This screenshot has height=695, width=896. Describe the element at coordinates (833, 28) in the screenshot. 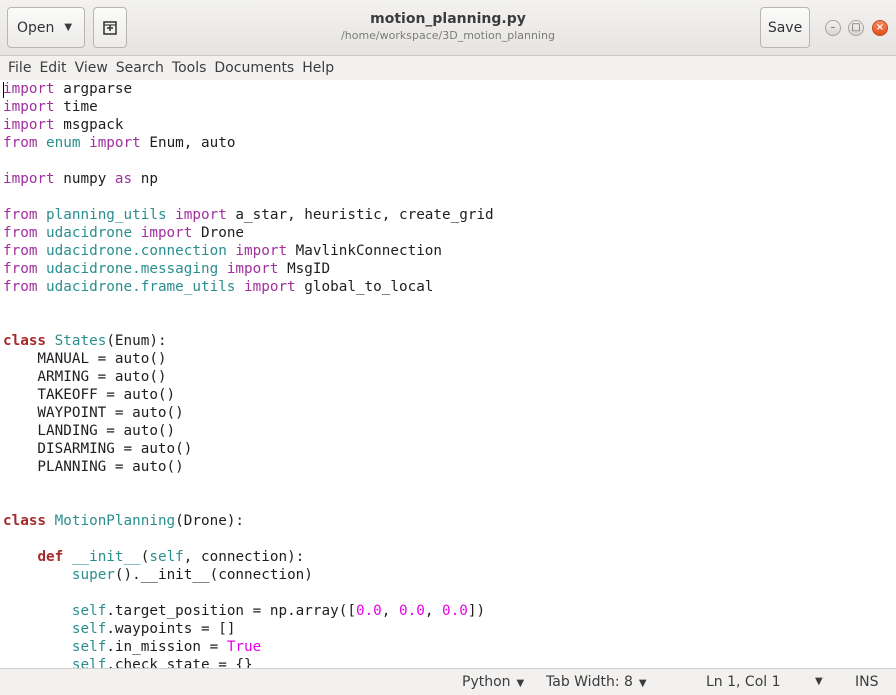

I see `minimize-icon: –` at that location.